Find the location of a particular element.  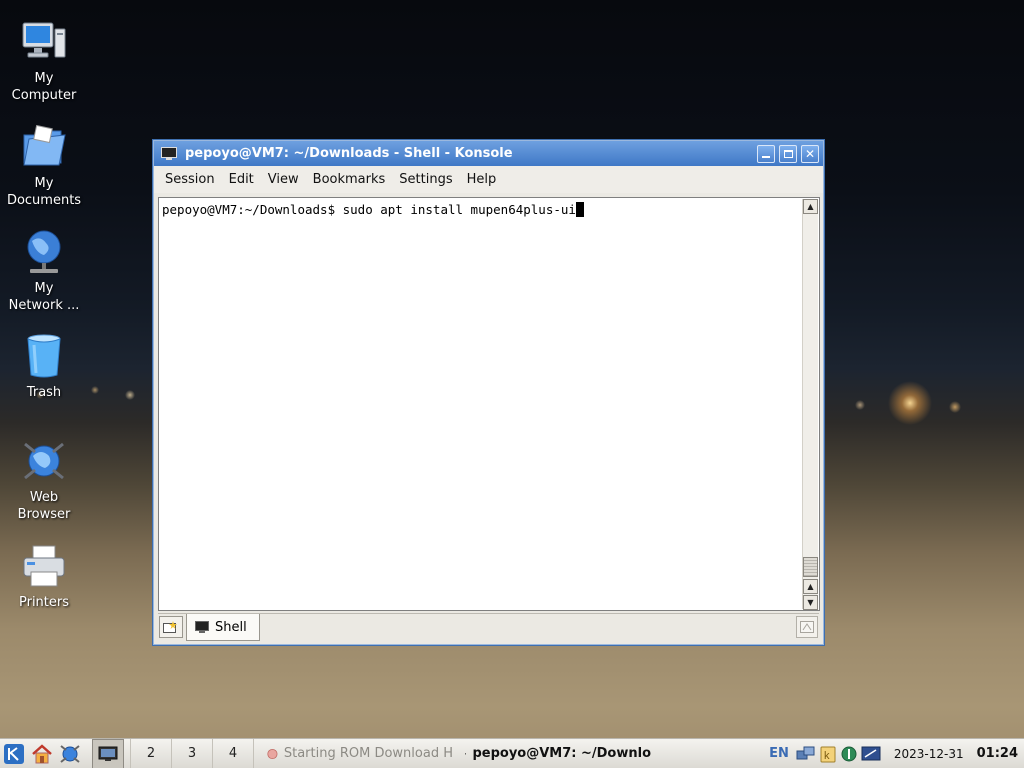

menu-session: Session is located at coordinates (190, 179).